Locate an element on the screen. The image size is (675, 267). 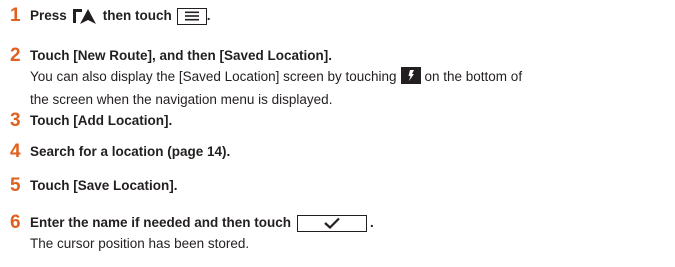
step-number: 6 is located at coordinates (15, 222).